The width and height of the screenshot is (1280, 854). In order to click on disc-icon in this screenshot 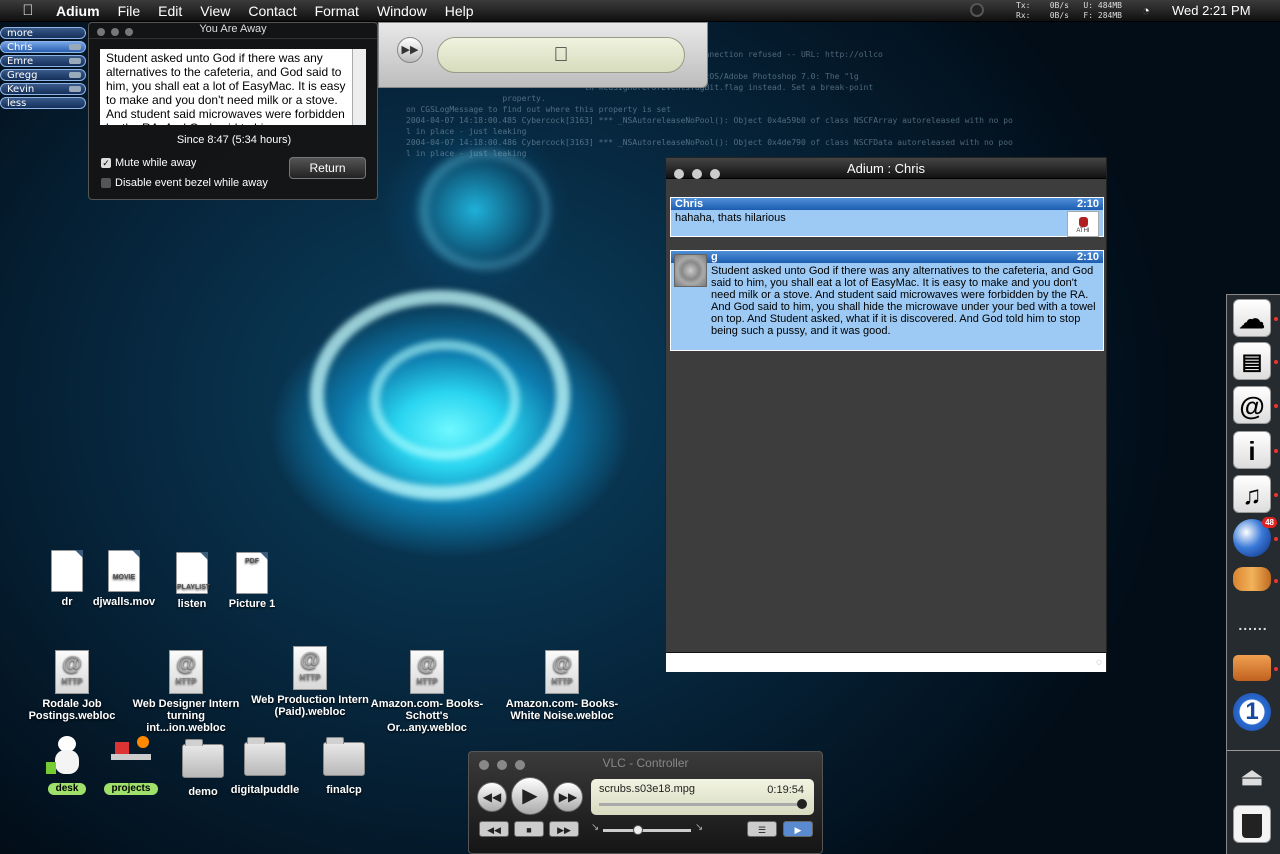, I will do `click(977, 10)`.